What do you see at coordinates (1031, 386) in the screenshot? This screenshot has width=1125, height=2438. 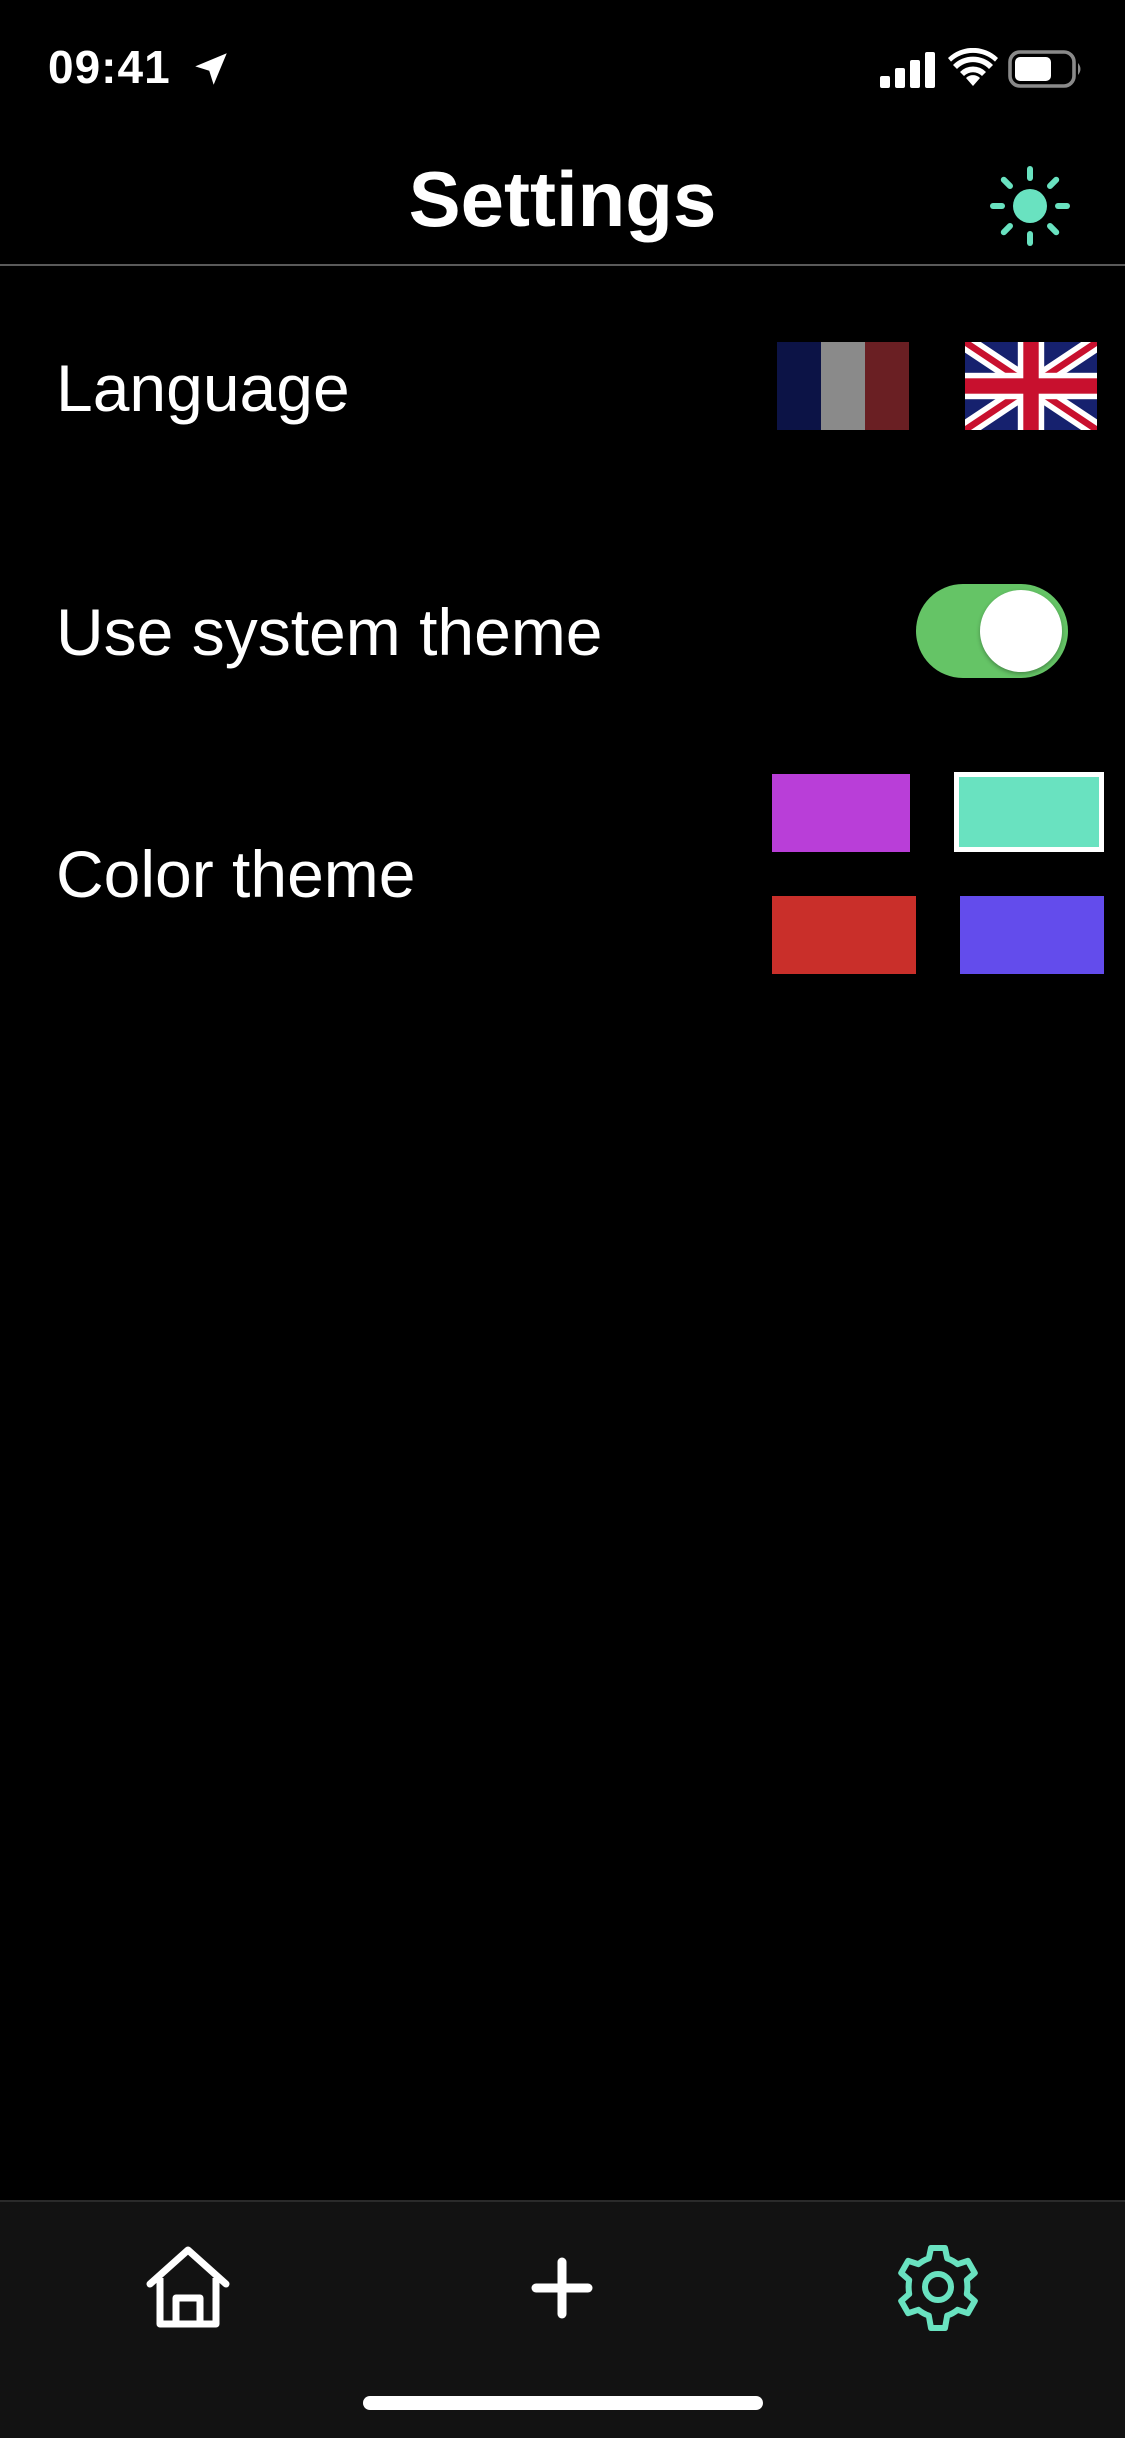 I see `uk-flag-icon` at bounding box center [1031, 386].